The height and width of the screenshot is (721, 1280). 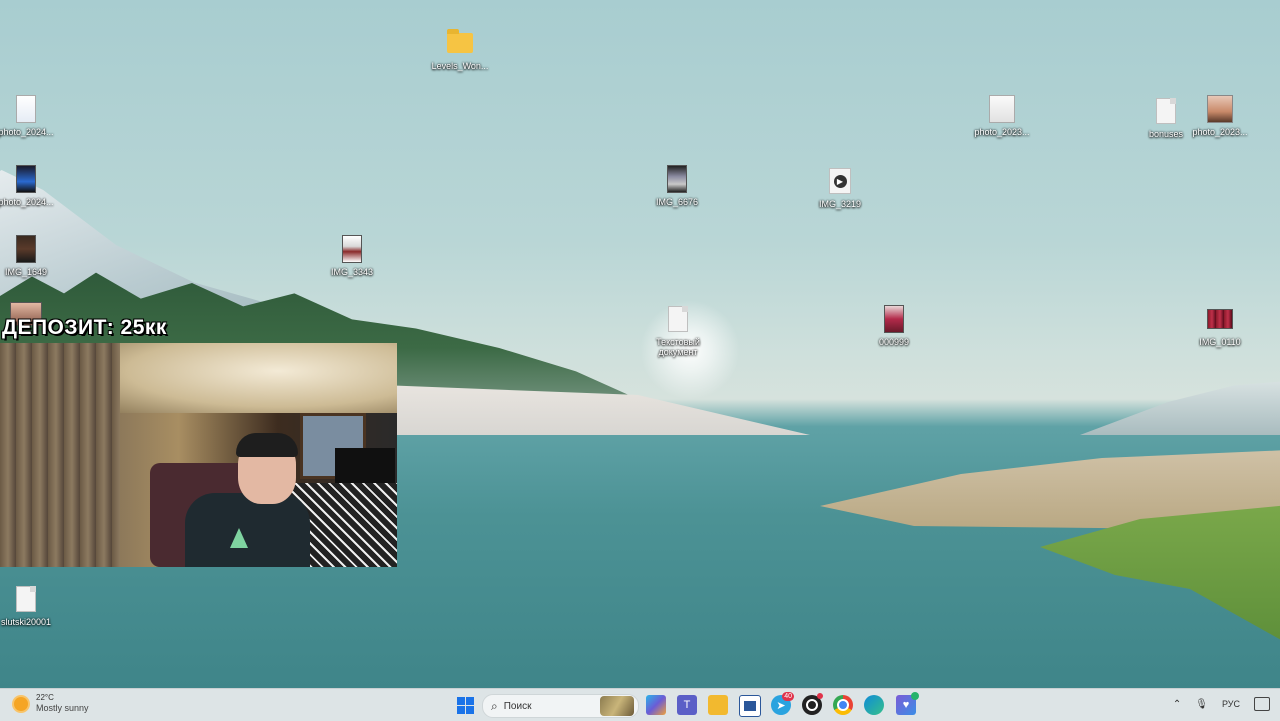 I want to click on desktop-icon-photo: IMG_1649, so click(x=33, y=255).